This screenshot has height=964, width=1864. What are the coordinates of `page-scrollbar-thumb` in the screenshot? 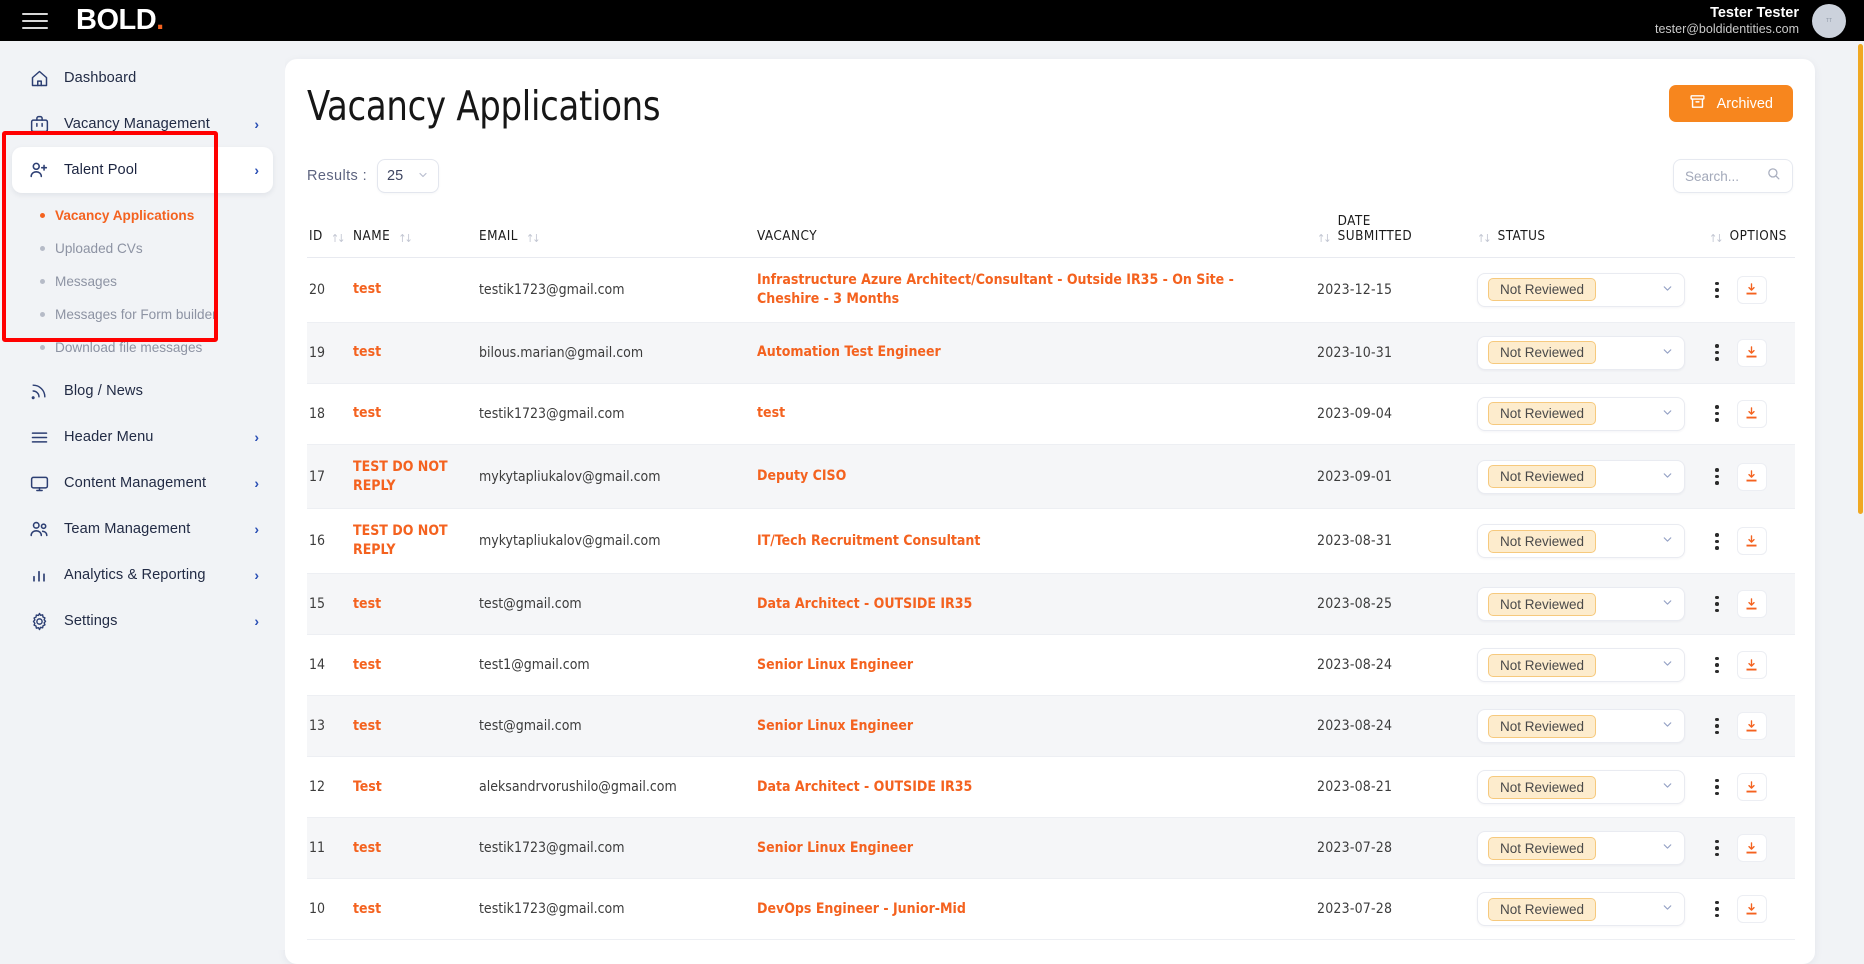 It's located at (1860, 279).